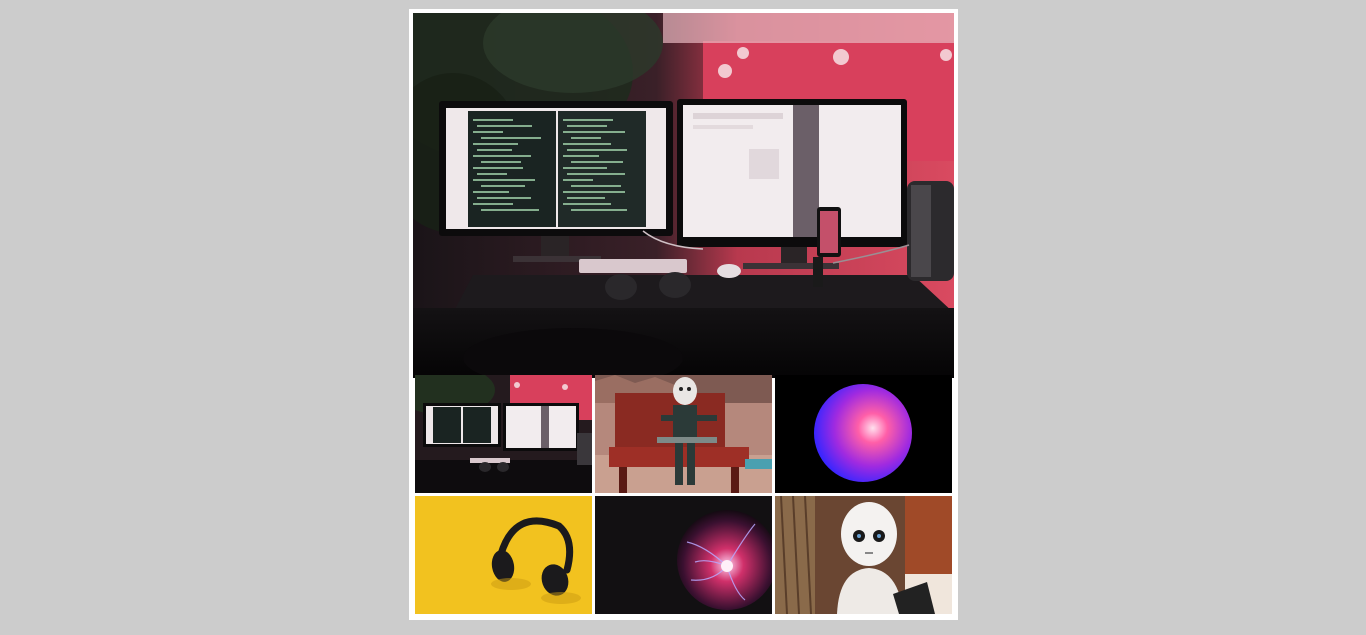  I want to click on glowing-sphere-thumbnail-icon, so click(863, 434).